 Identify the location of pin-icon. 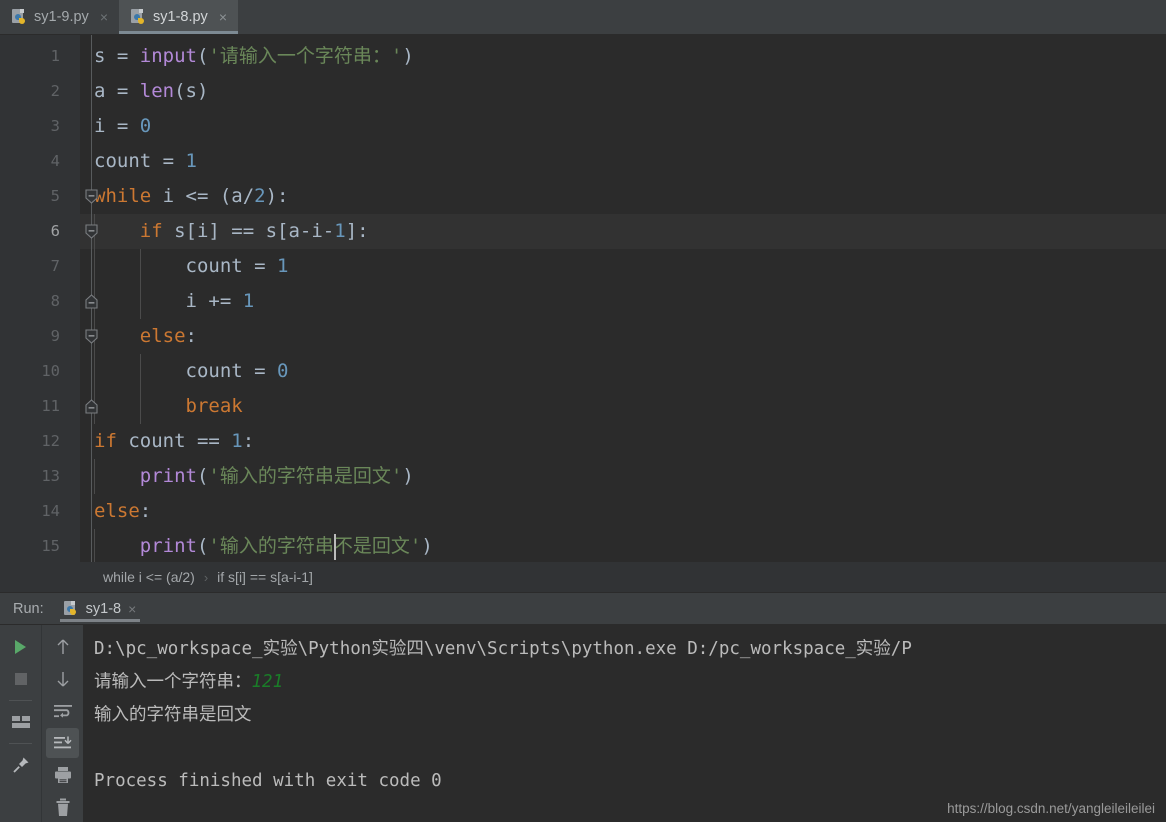
(20, 765).